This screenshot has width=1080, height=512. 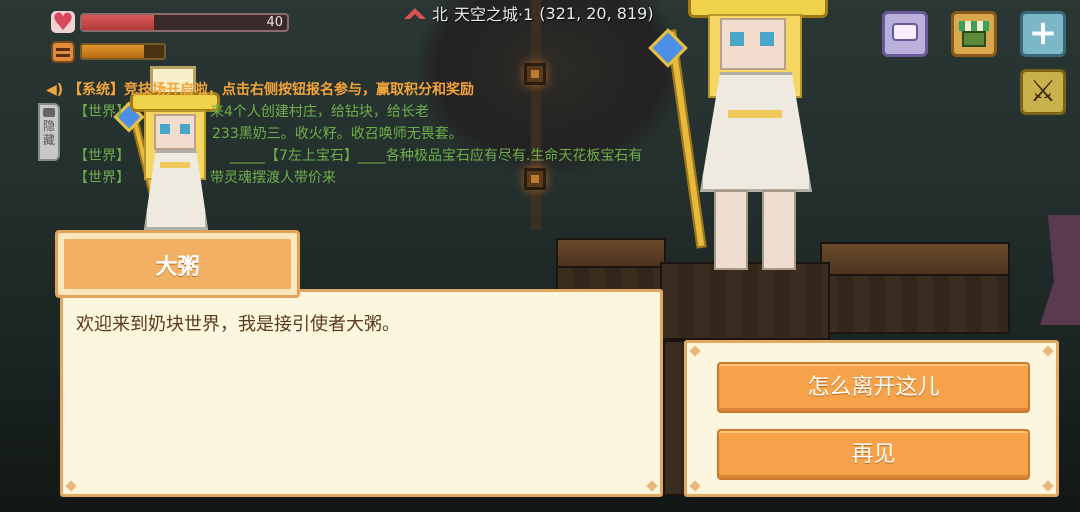 What do you see at coordinates (63, 22) in the screenshot?
I see `heart-icon: ♥` at bounding box center [63, 22].